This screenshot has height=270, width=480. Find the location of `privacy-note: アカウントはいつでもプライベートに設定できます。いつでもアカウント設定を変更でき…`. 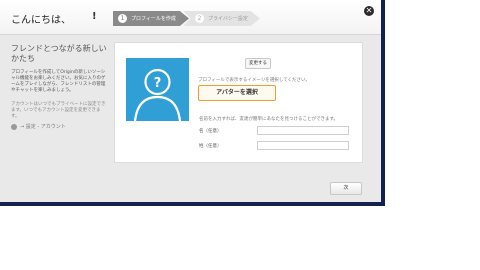

privacy-note: アカウントはいつでもプライベートに設定できます。いつでもアカウント設定を変更でき… is located at coordinates (58, 110).